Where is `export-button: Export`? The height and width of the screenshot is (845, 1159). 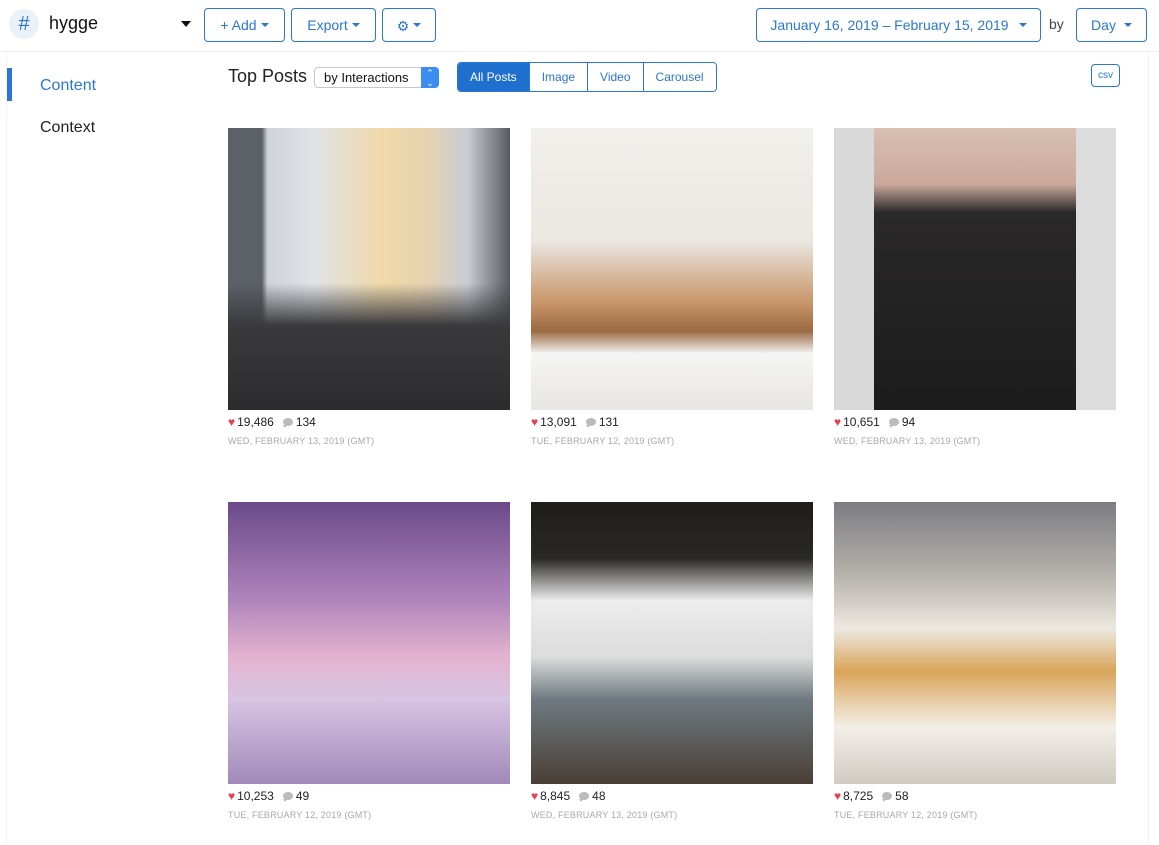 export-button: Export is located at coordinates (333, 25).